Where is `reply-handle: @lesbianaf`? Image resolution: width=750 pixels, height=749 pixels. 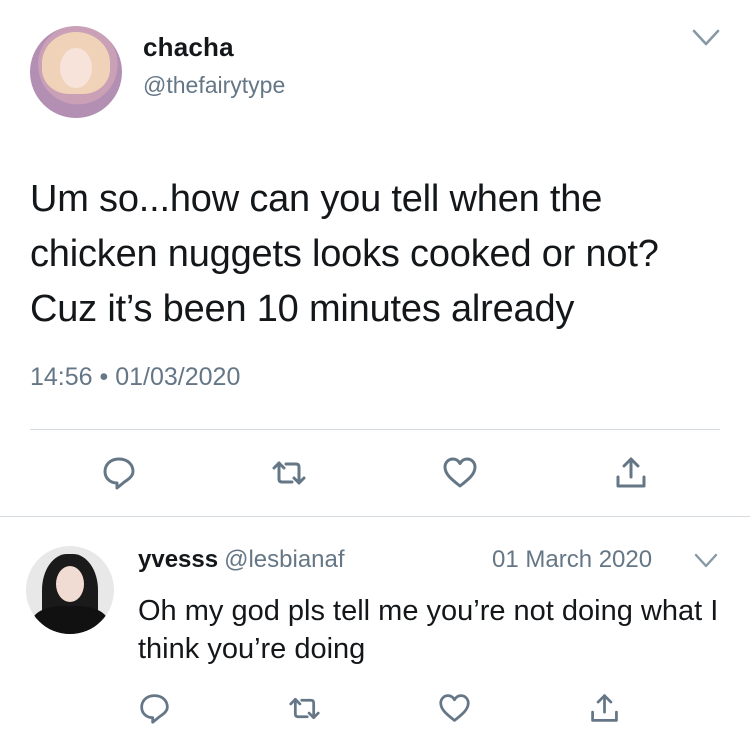 reply-handle: @lesbianaf is located at coordinates (284, 559).